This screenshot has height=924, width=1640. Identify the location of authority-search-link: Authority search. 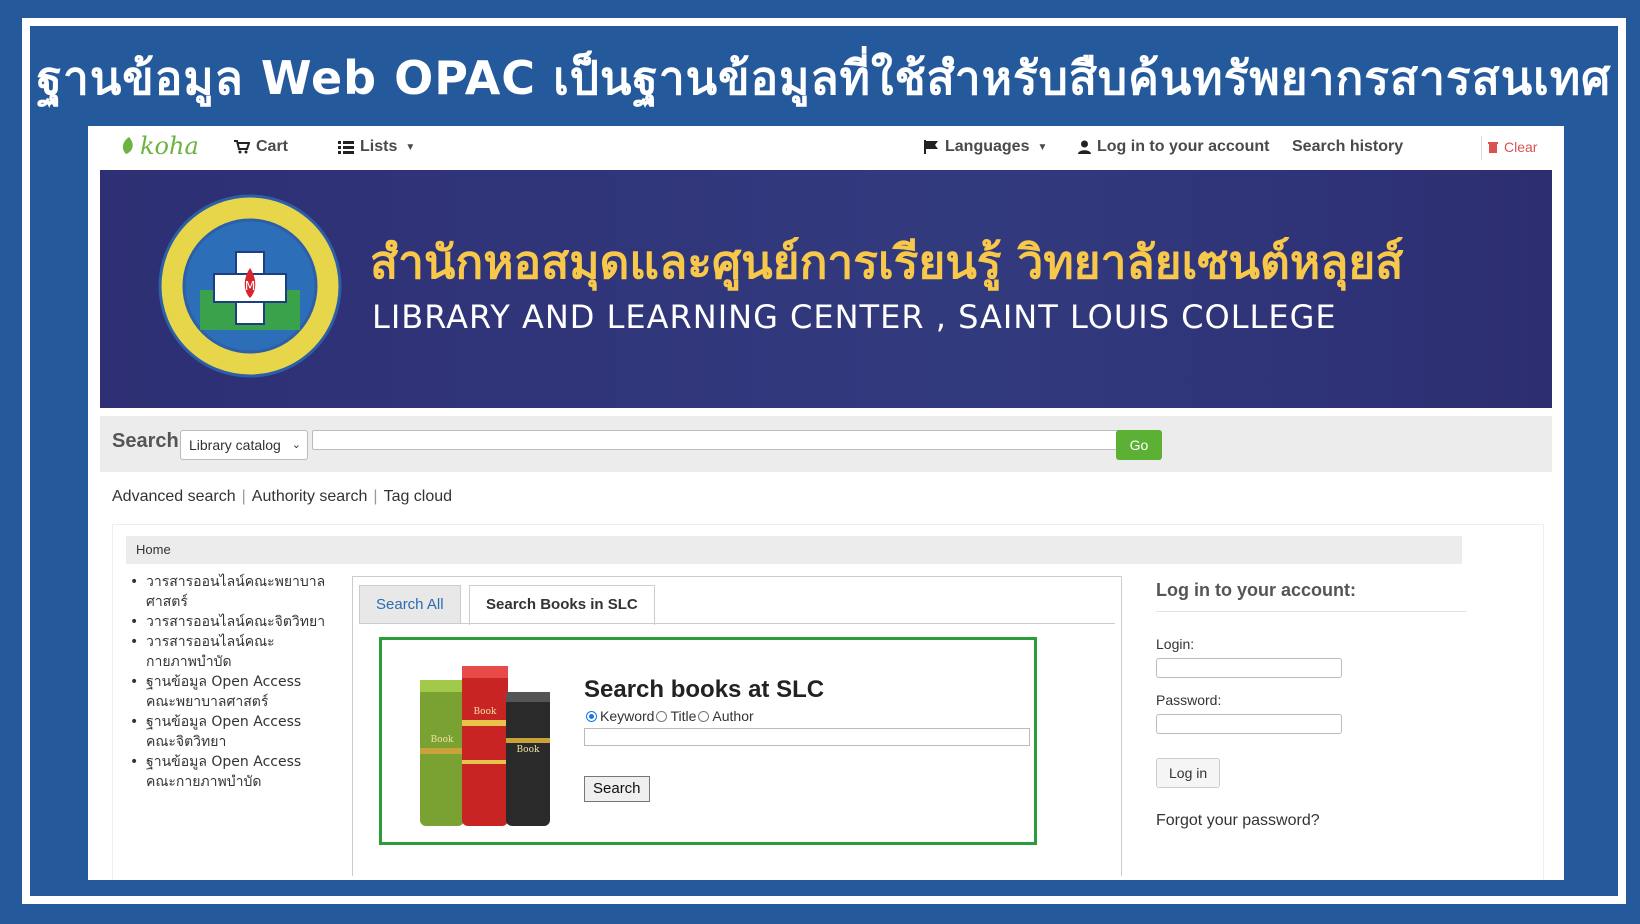
(310, 496).